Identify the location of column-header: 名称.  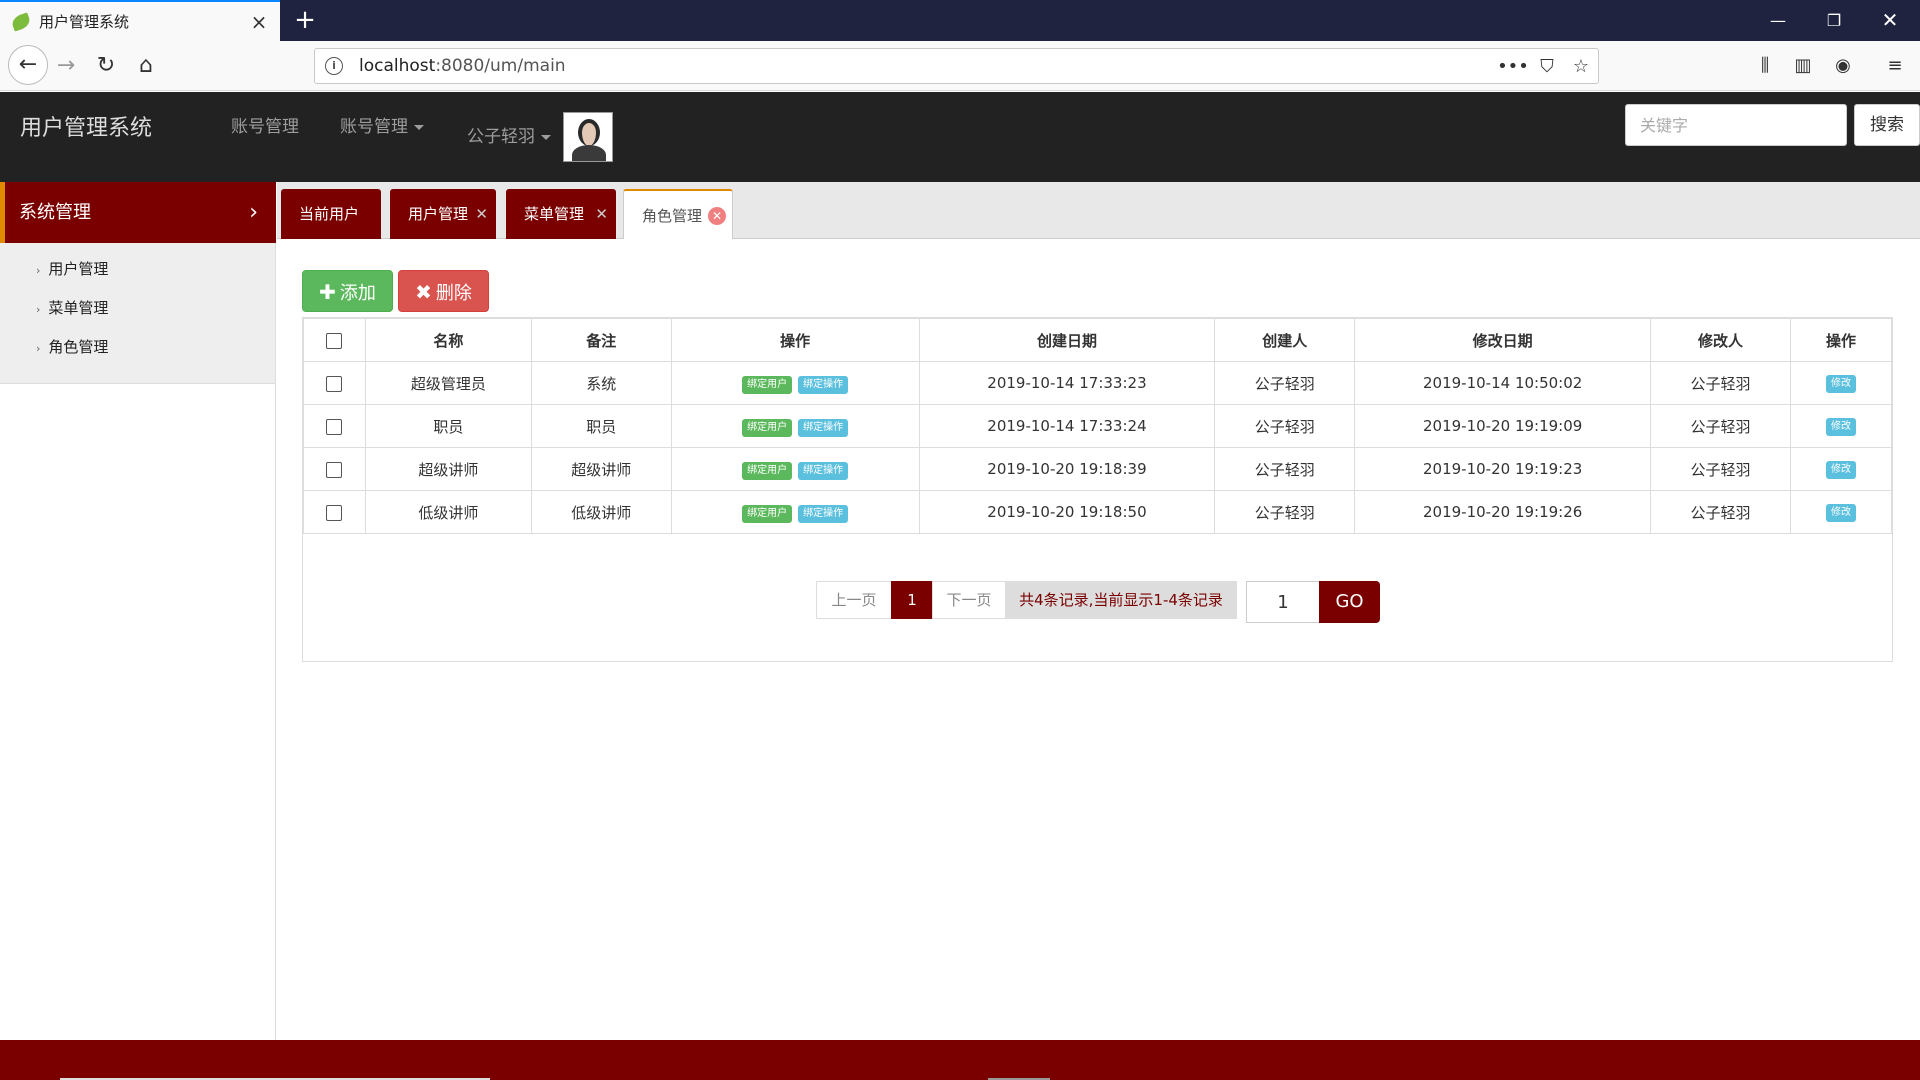
(448, 340).